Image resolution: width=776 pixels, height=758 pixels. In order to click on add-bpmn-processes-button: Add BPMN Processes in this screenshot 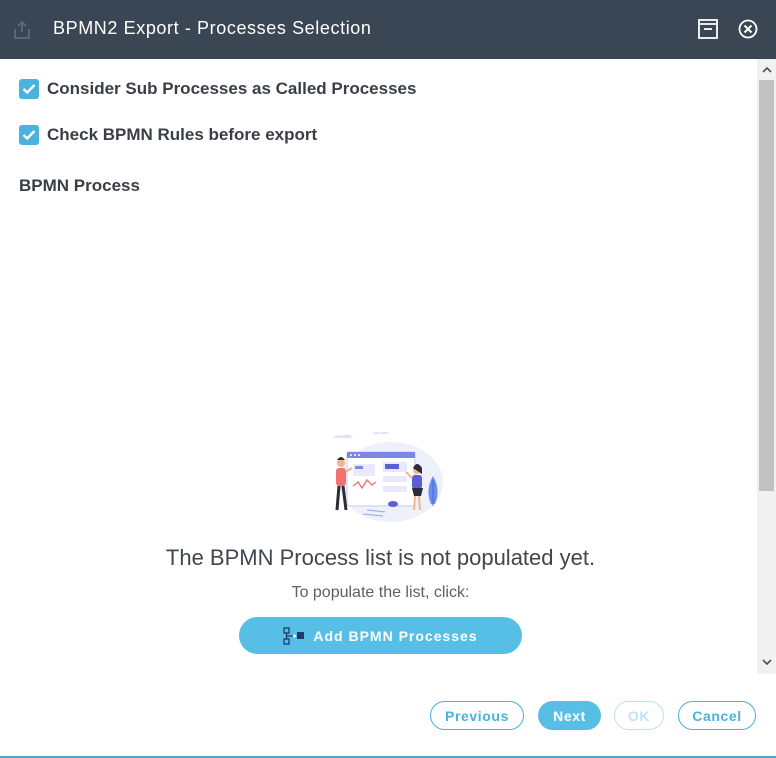, I will do `click(380, 635)`.